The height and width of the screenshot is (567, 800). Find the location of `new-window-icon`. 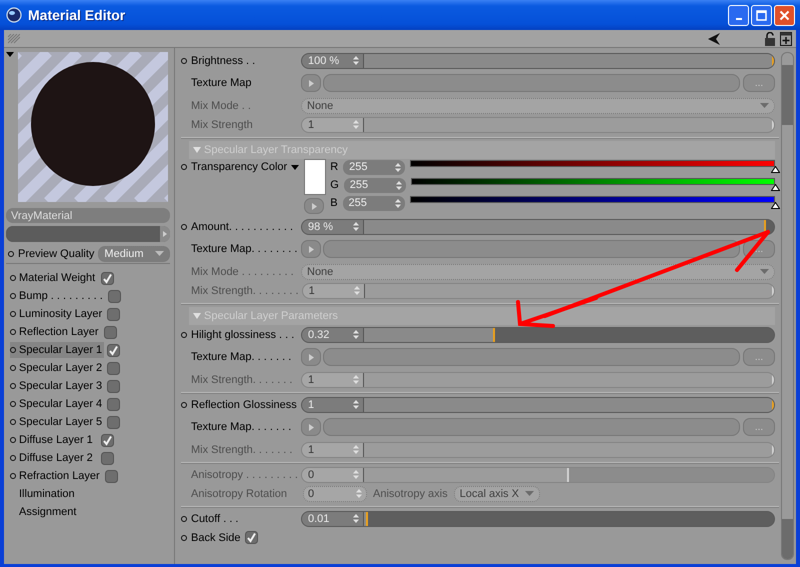

new-window-icon is located at coordinates (786, 39).